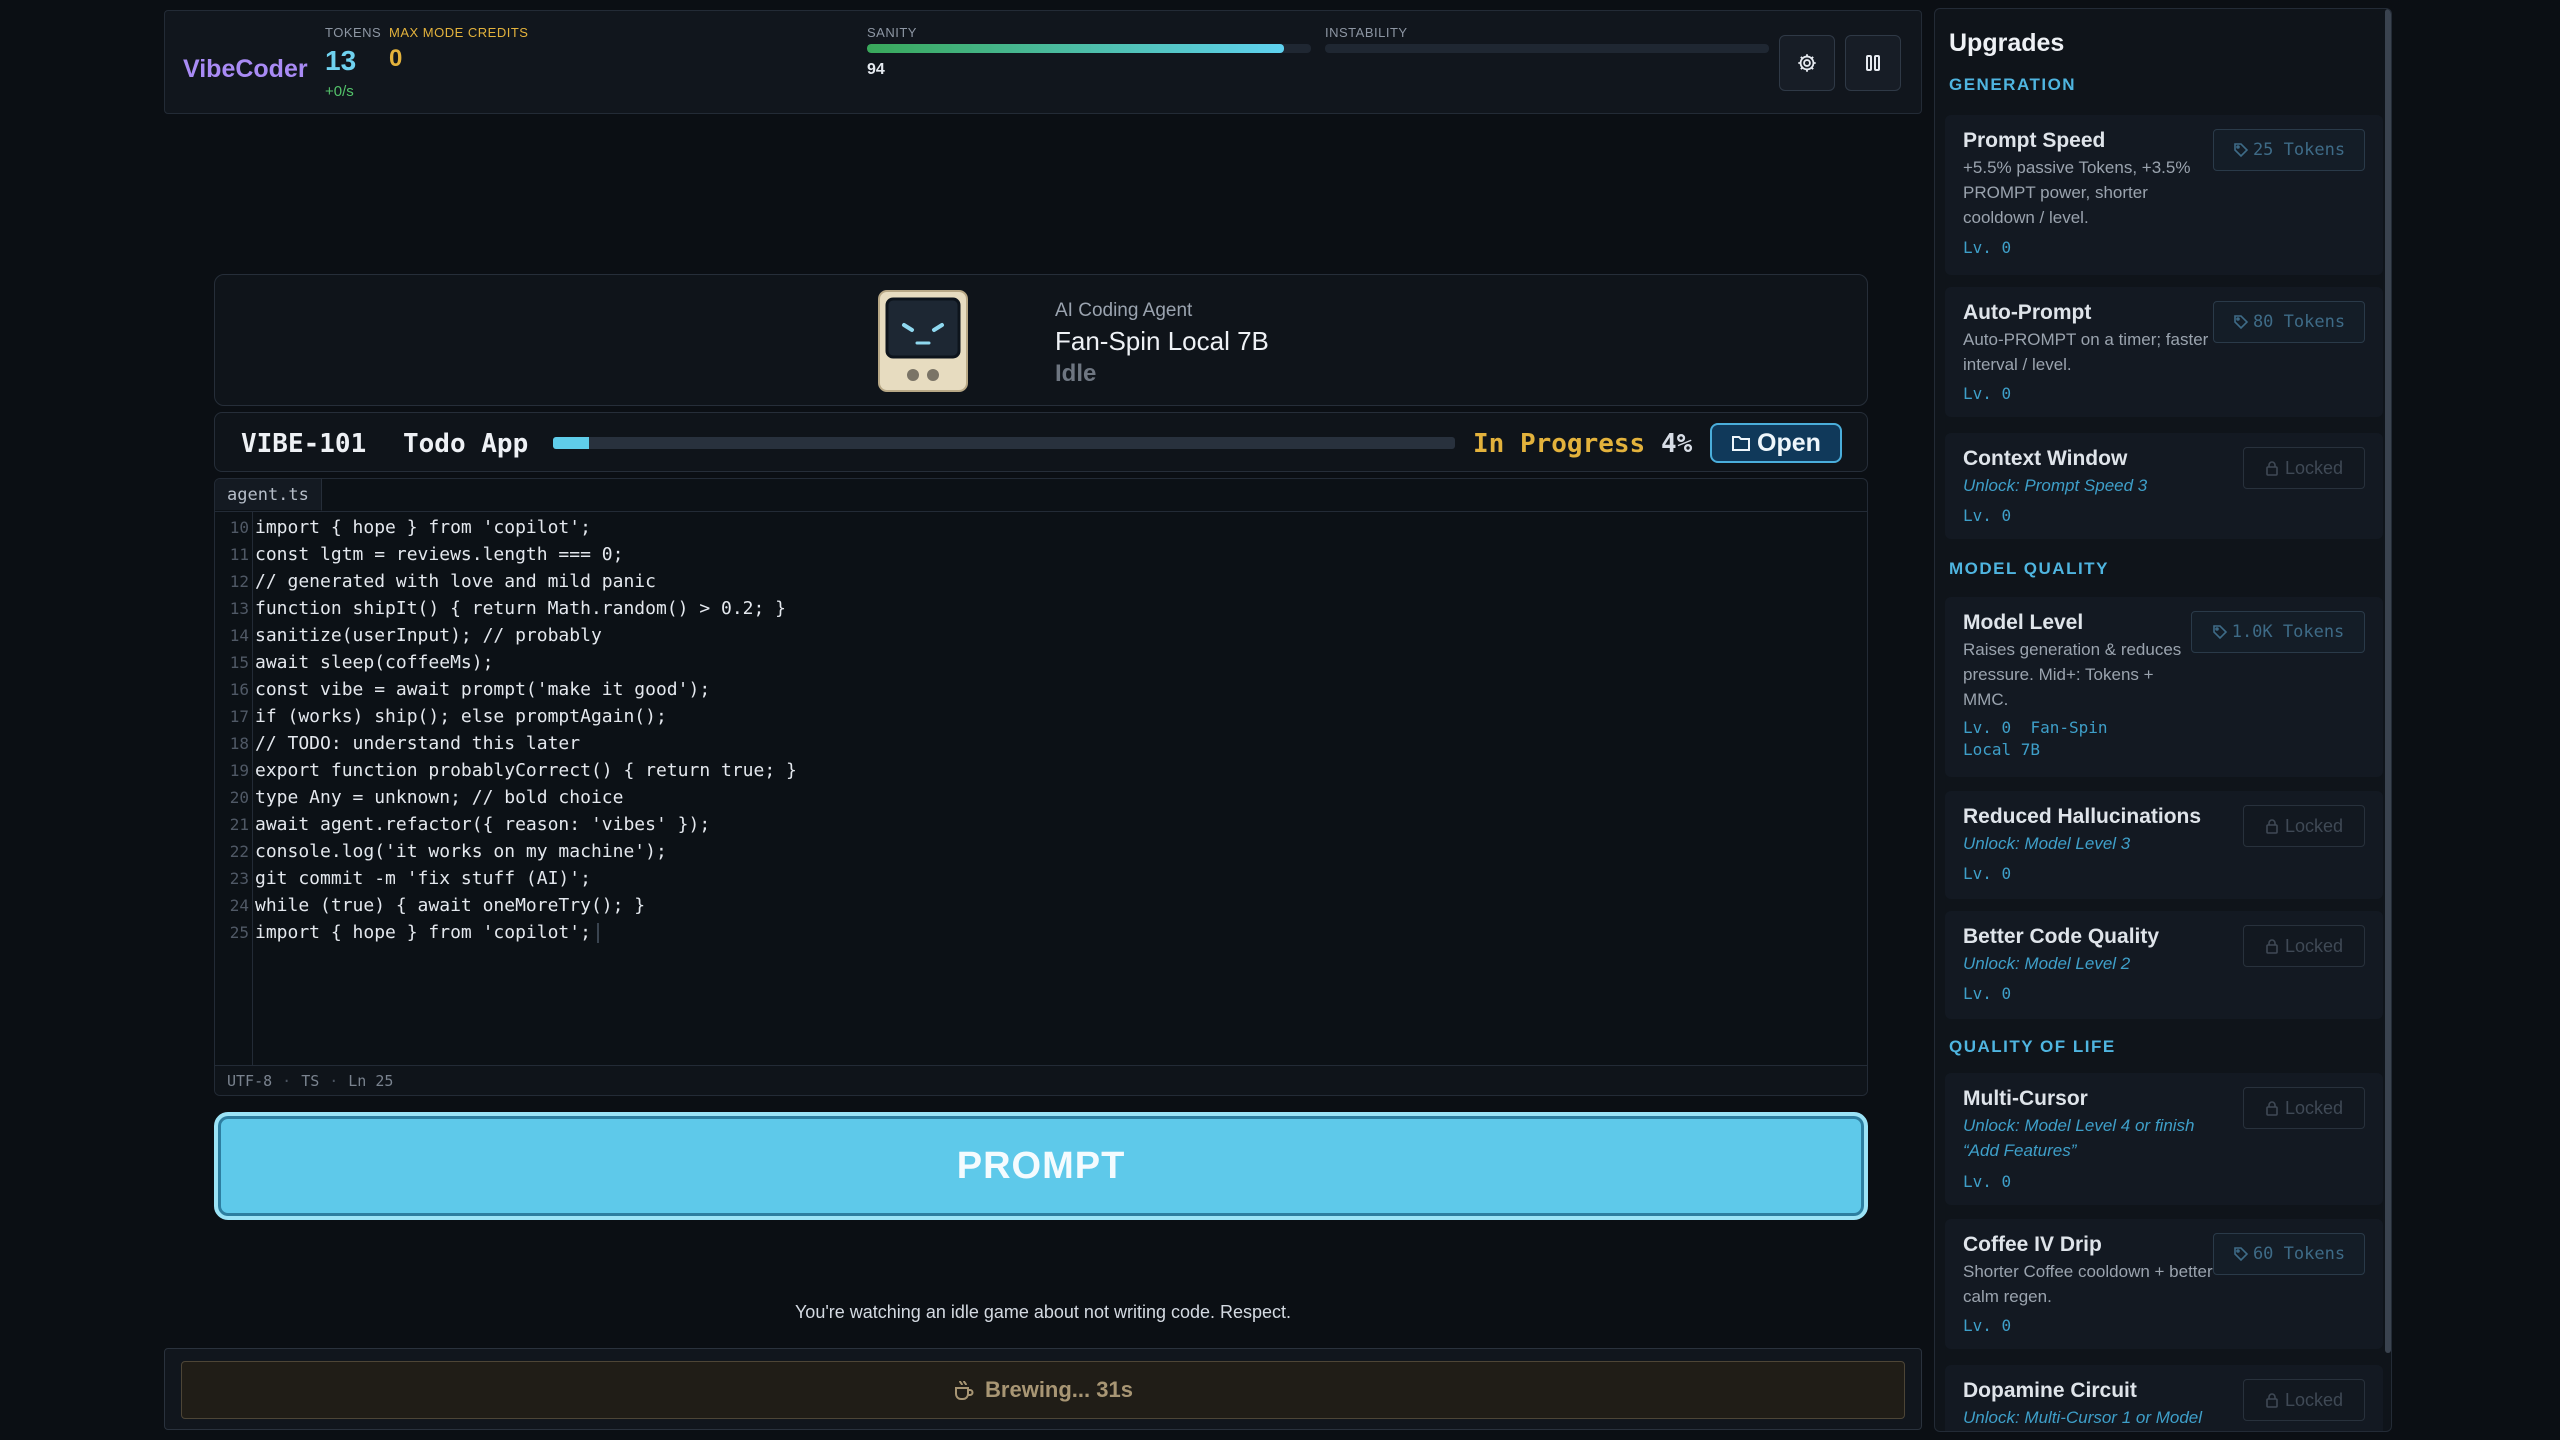 This screenshot has width=2560, height=1440. Describe the element at coordinates (418, 743) in the screenshot. I see `code-text: // TODO: understand this later` at that location.